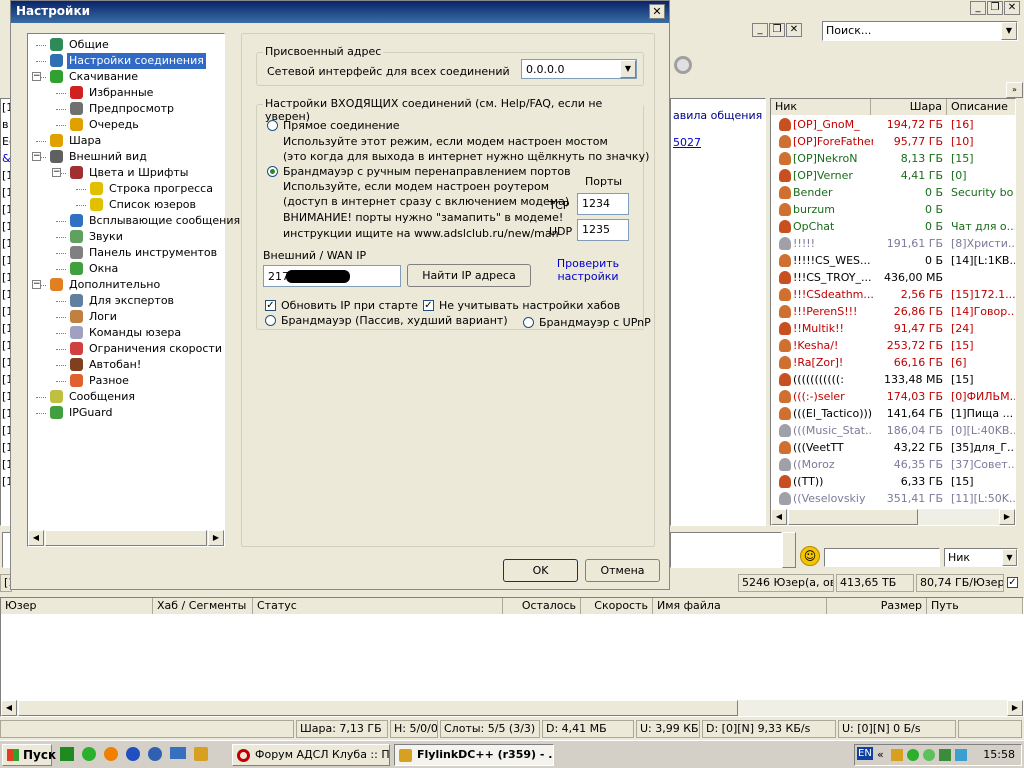 The image size is (1024, 768). Describe the element at coordinates (394, 320) in the screenshot. I see `passive-label: Брандмауэр (Пассив, худший вариант)` at that location.